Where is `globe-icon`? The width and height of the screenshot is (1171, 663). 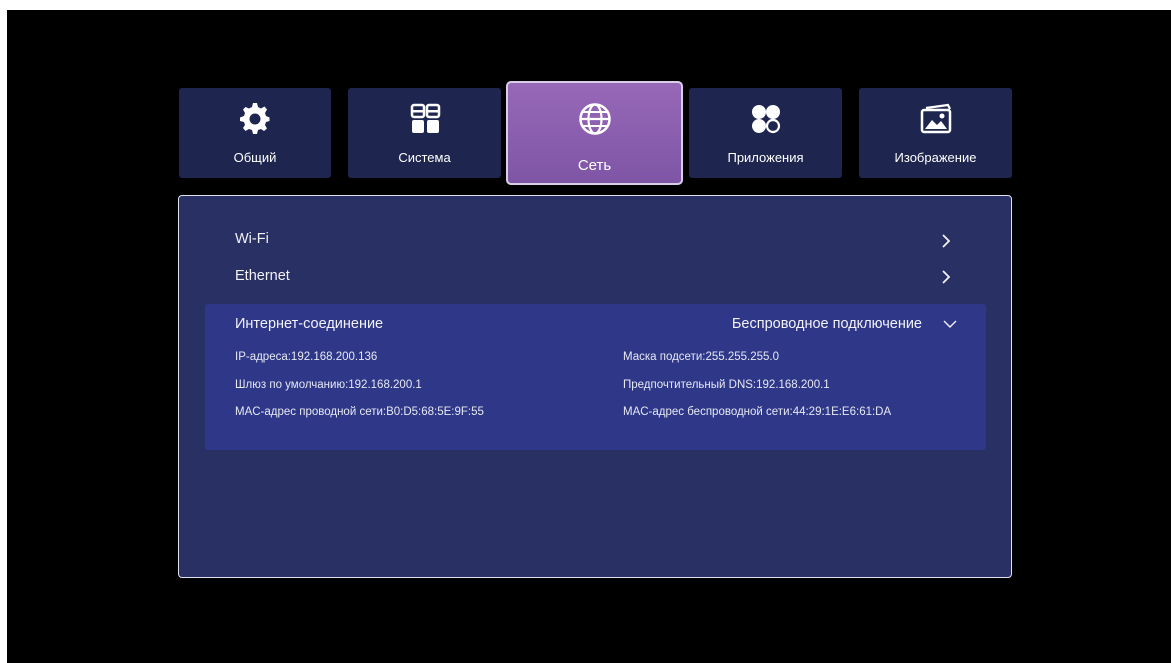
globe-icon is located at coordinates (594, 118).